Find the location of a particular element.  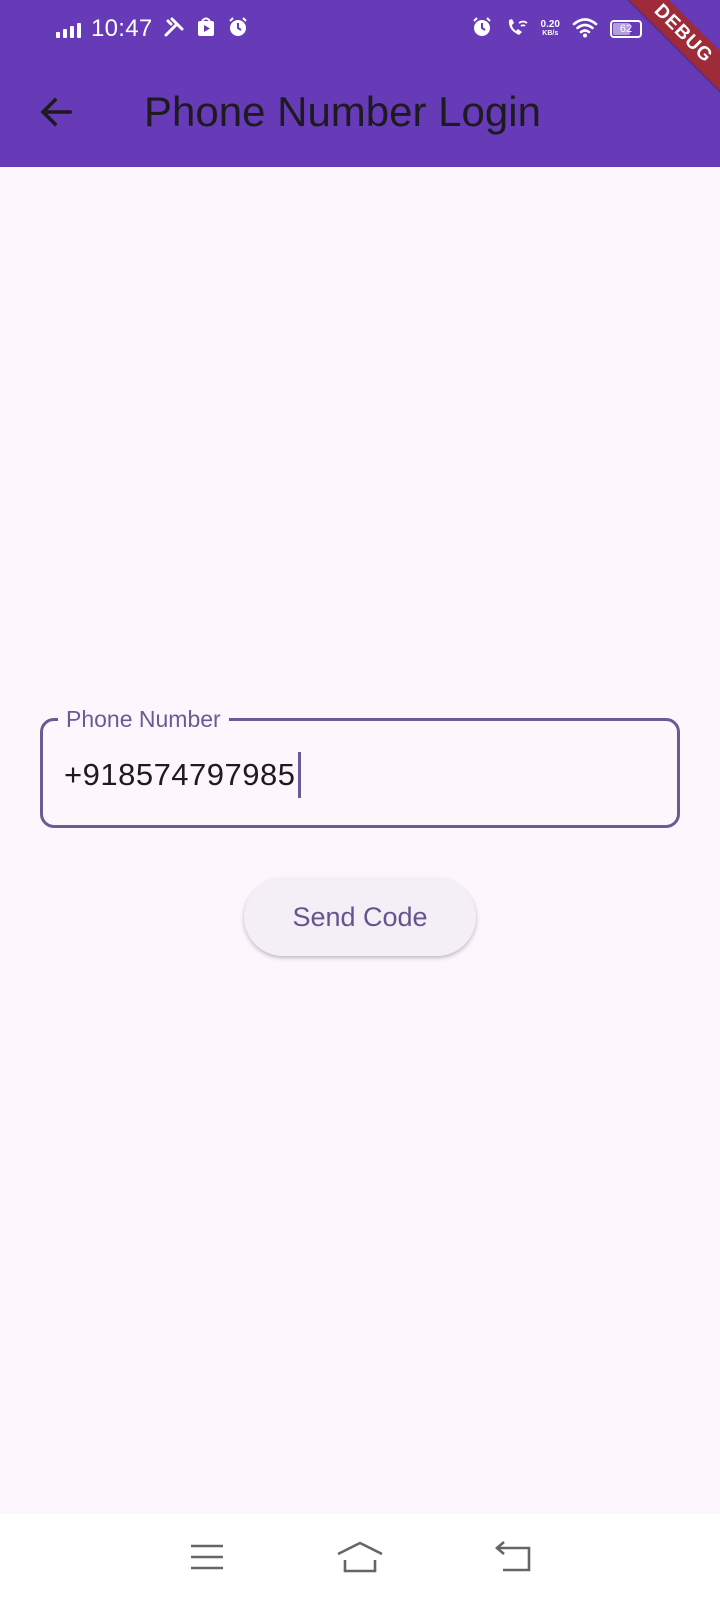

page-title: Phone Number Login is located at coordinates (342, 111).